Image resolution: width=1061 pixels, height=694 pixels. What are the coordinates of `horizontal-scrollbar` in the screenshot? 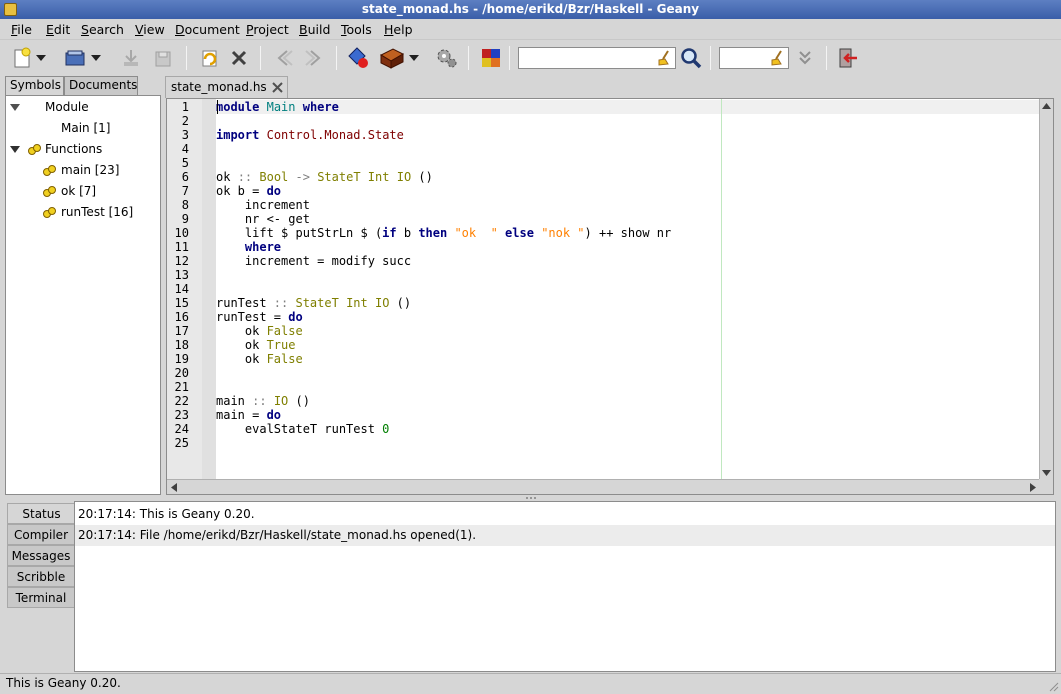 It's located at (603, 486).